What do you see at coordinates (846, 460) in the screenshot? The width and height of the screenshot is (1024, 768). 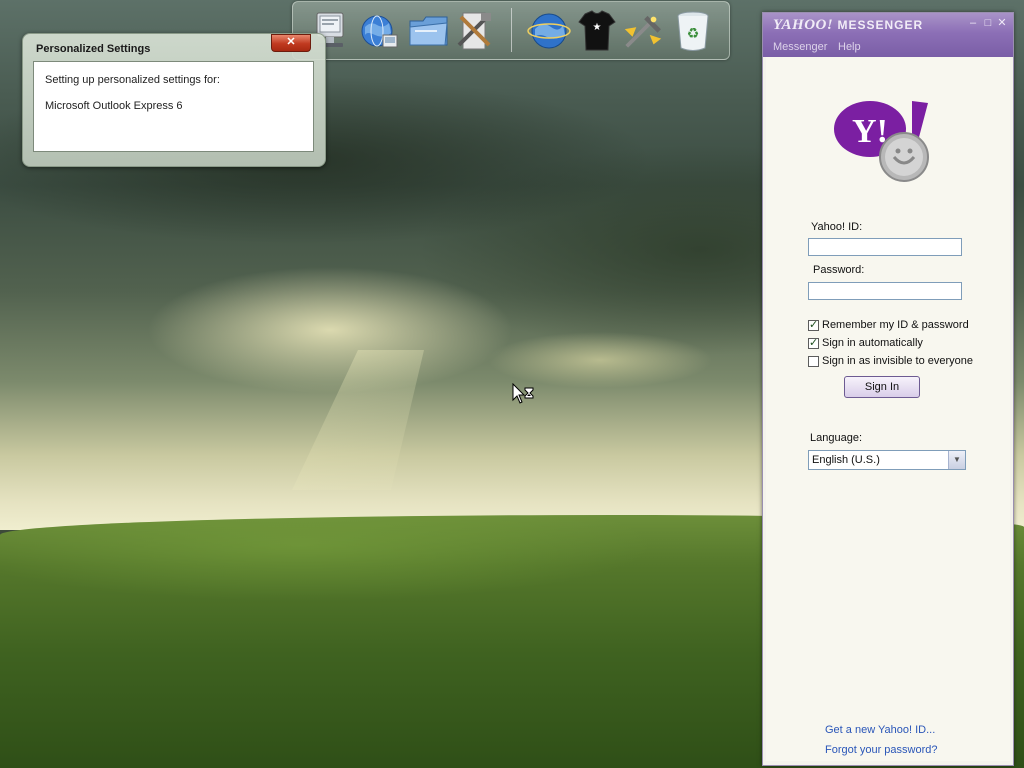 I see `language-value: English (U.S.)` at bounding box center [846, 460].